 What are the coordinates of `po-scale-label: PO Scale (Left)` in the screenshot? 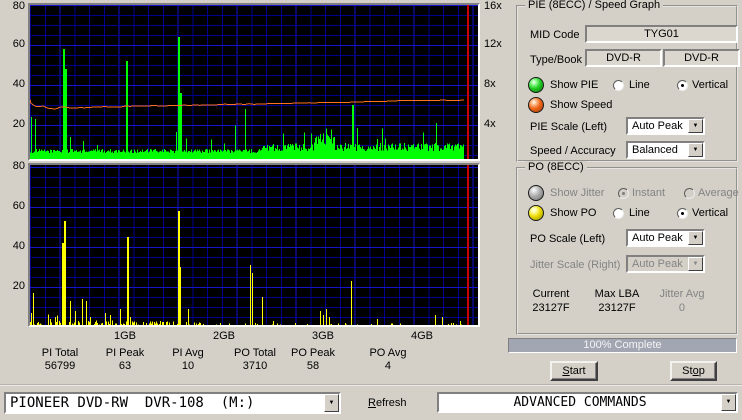 It's located at (568, 239).